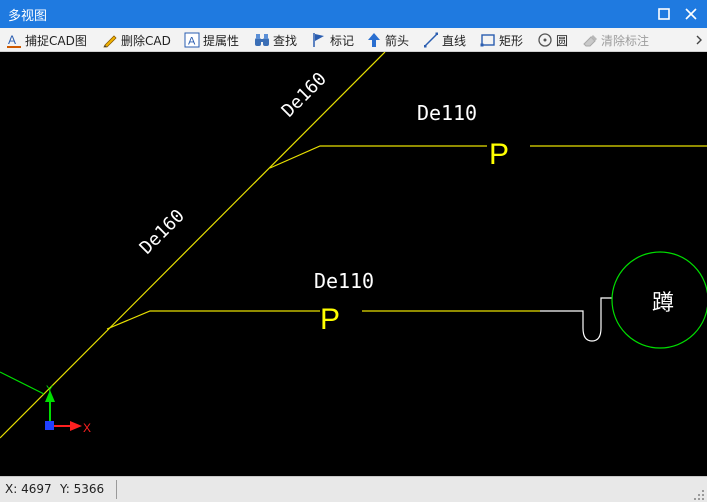 The width and height of the screenshot is (707, 502). I want to click on close-icon, so click(691, 14).